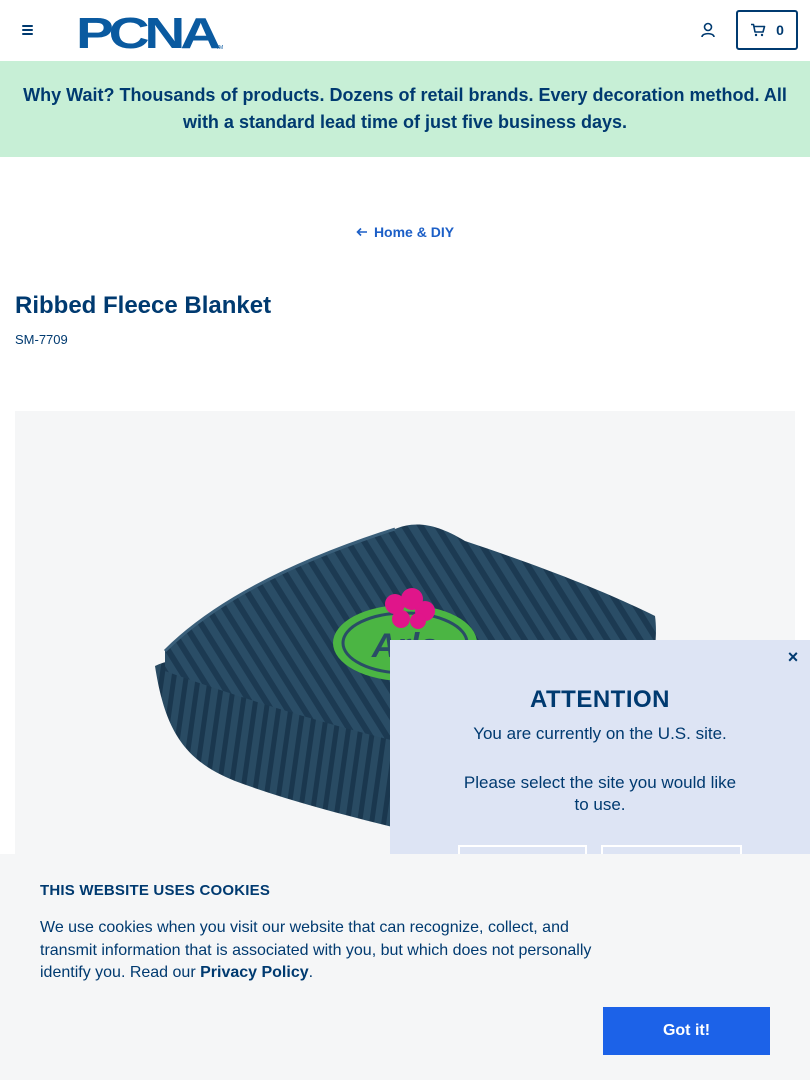 The height and width of the screenshot is (1080, 810). I want to click on site-header: PCNA TM 0, so click(405, 30).